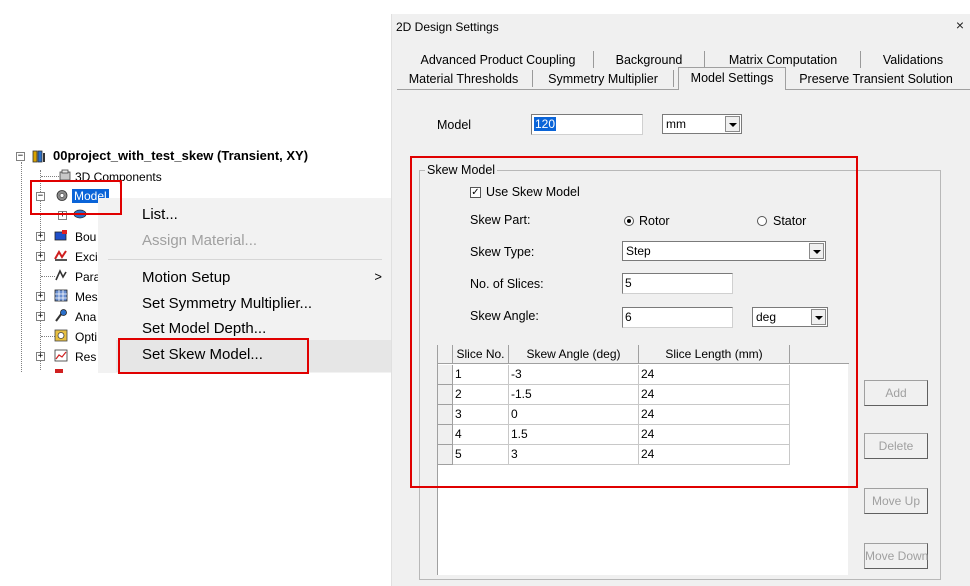 The height and width of the screenshot is (586, 970). Describe the element at coordinates (38, 156) in the screenshot. I see `project-icon` at that location.